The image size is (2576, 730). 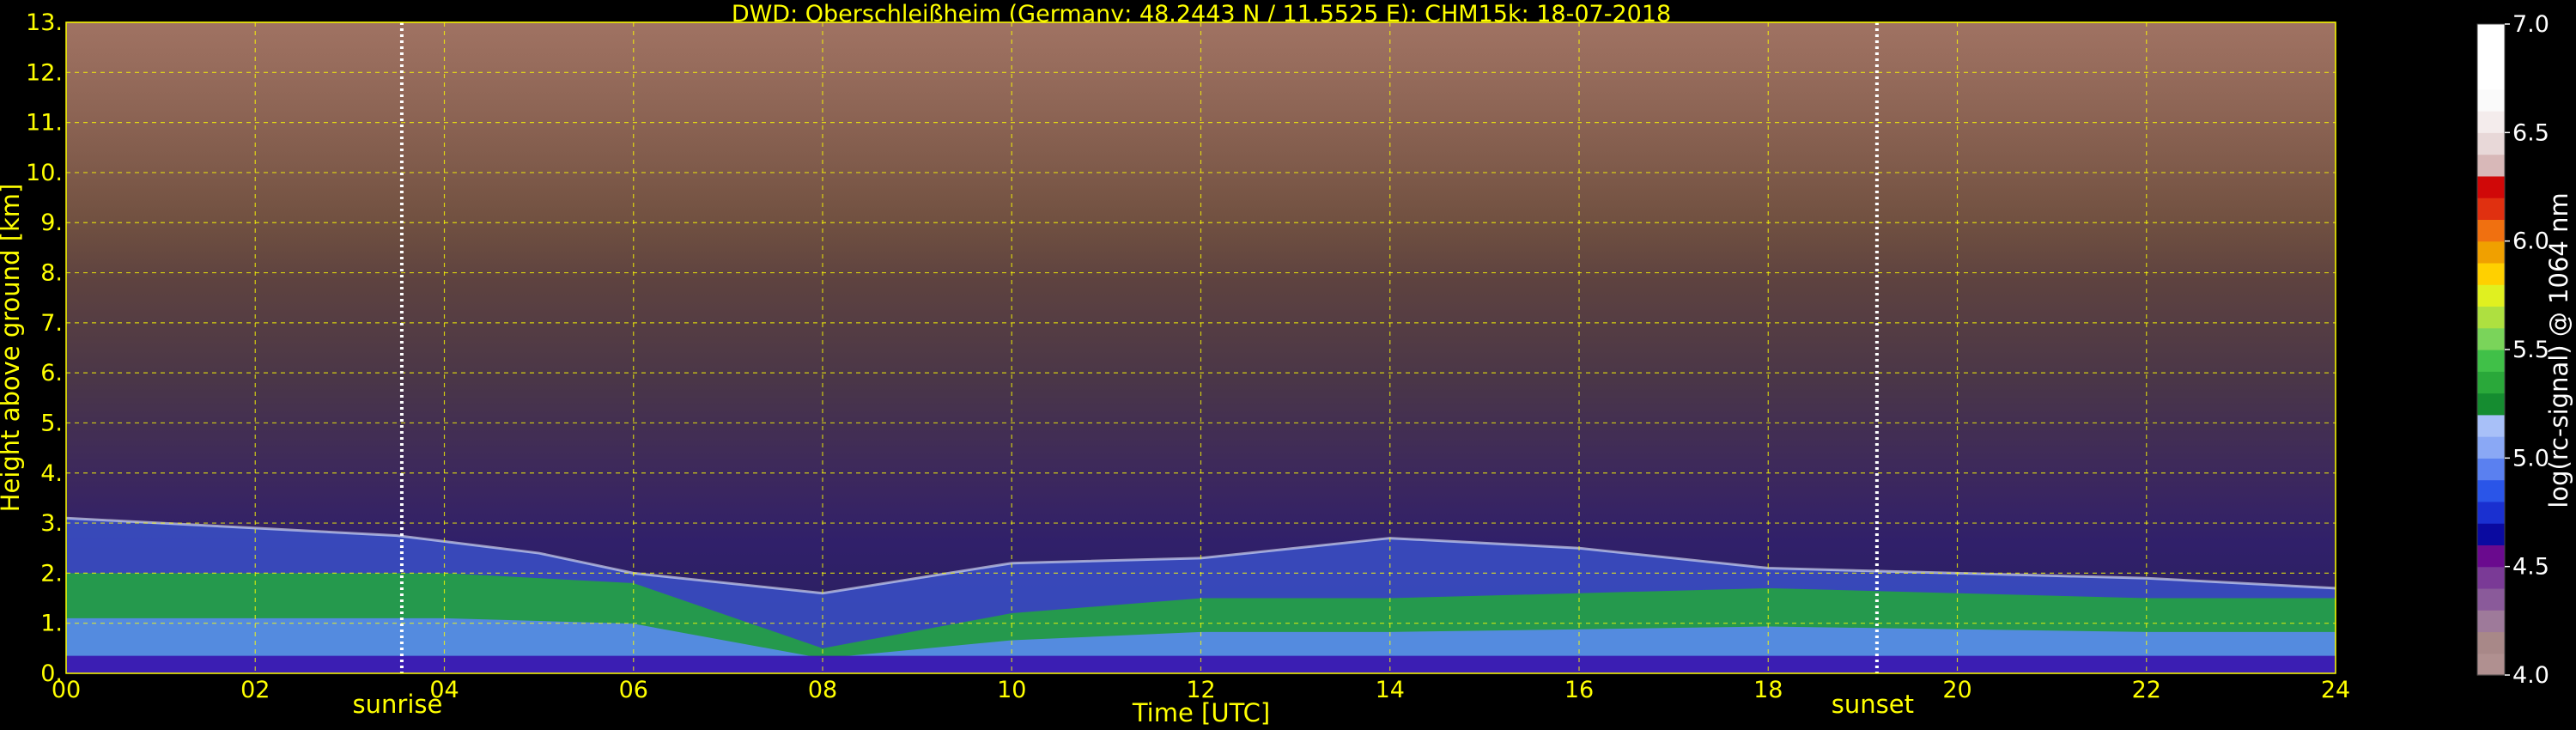 What do you see at coordinates (52, 473) in the screenshot?
I see `y-tick-label: 4.` at bounding box center [52, 473].